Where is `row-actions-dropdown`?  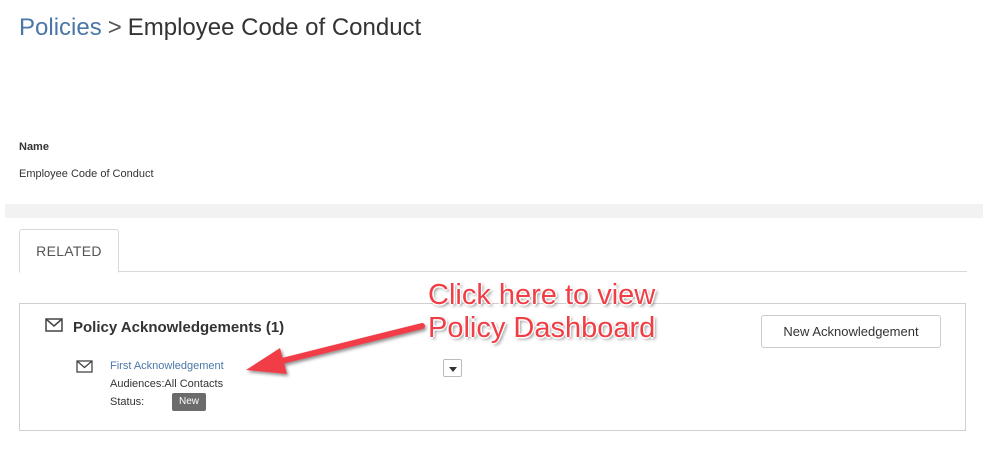 row-actions-dropdown is located at coordinates (452, 368).